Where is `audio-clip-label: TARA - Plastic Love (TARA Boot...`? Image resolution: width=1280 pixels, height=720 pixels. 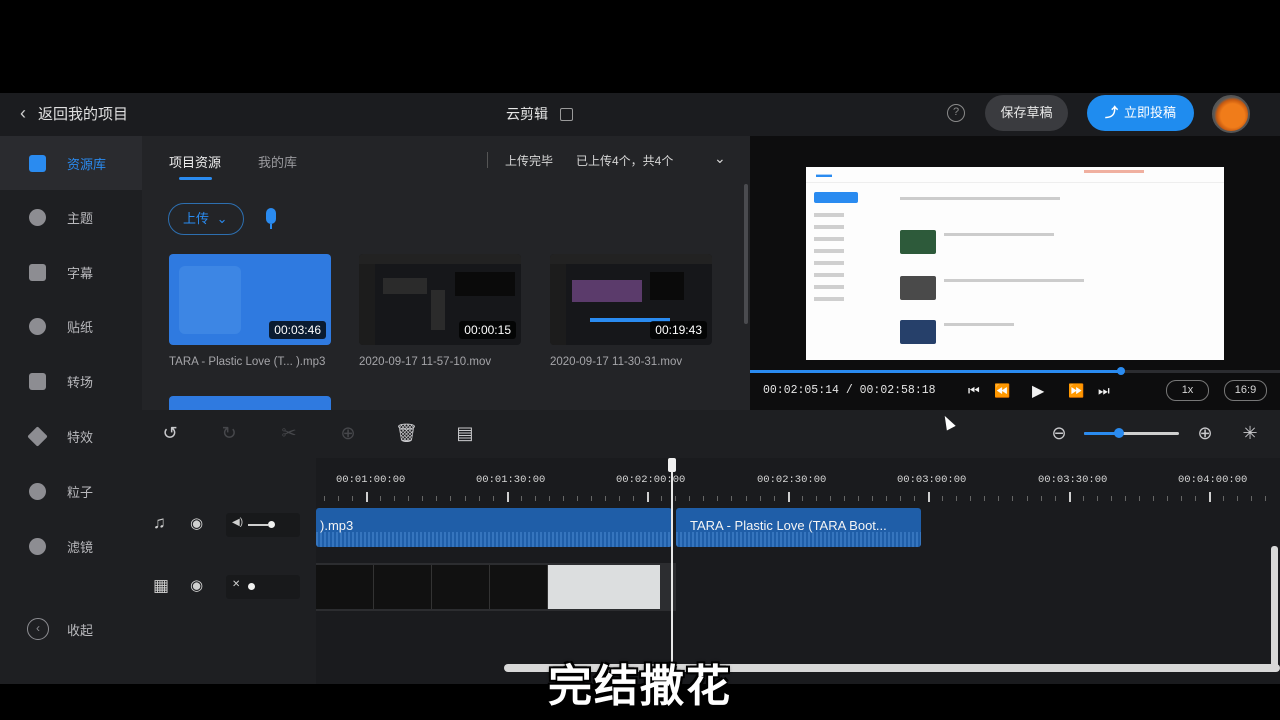
audio-clip-label: TARA - Plastic Love (TARA Boot... is located at coordinates (788, 525).